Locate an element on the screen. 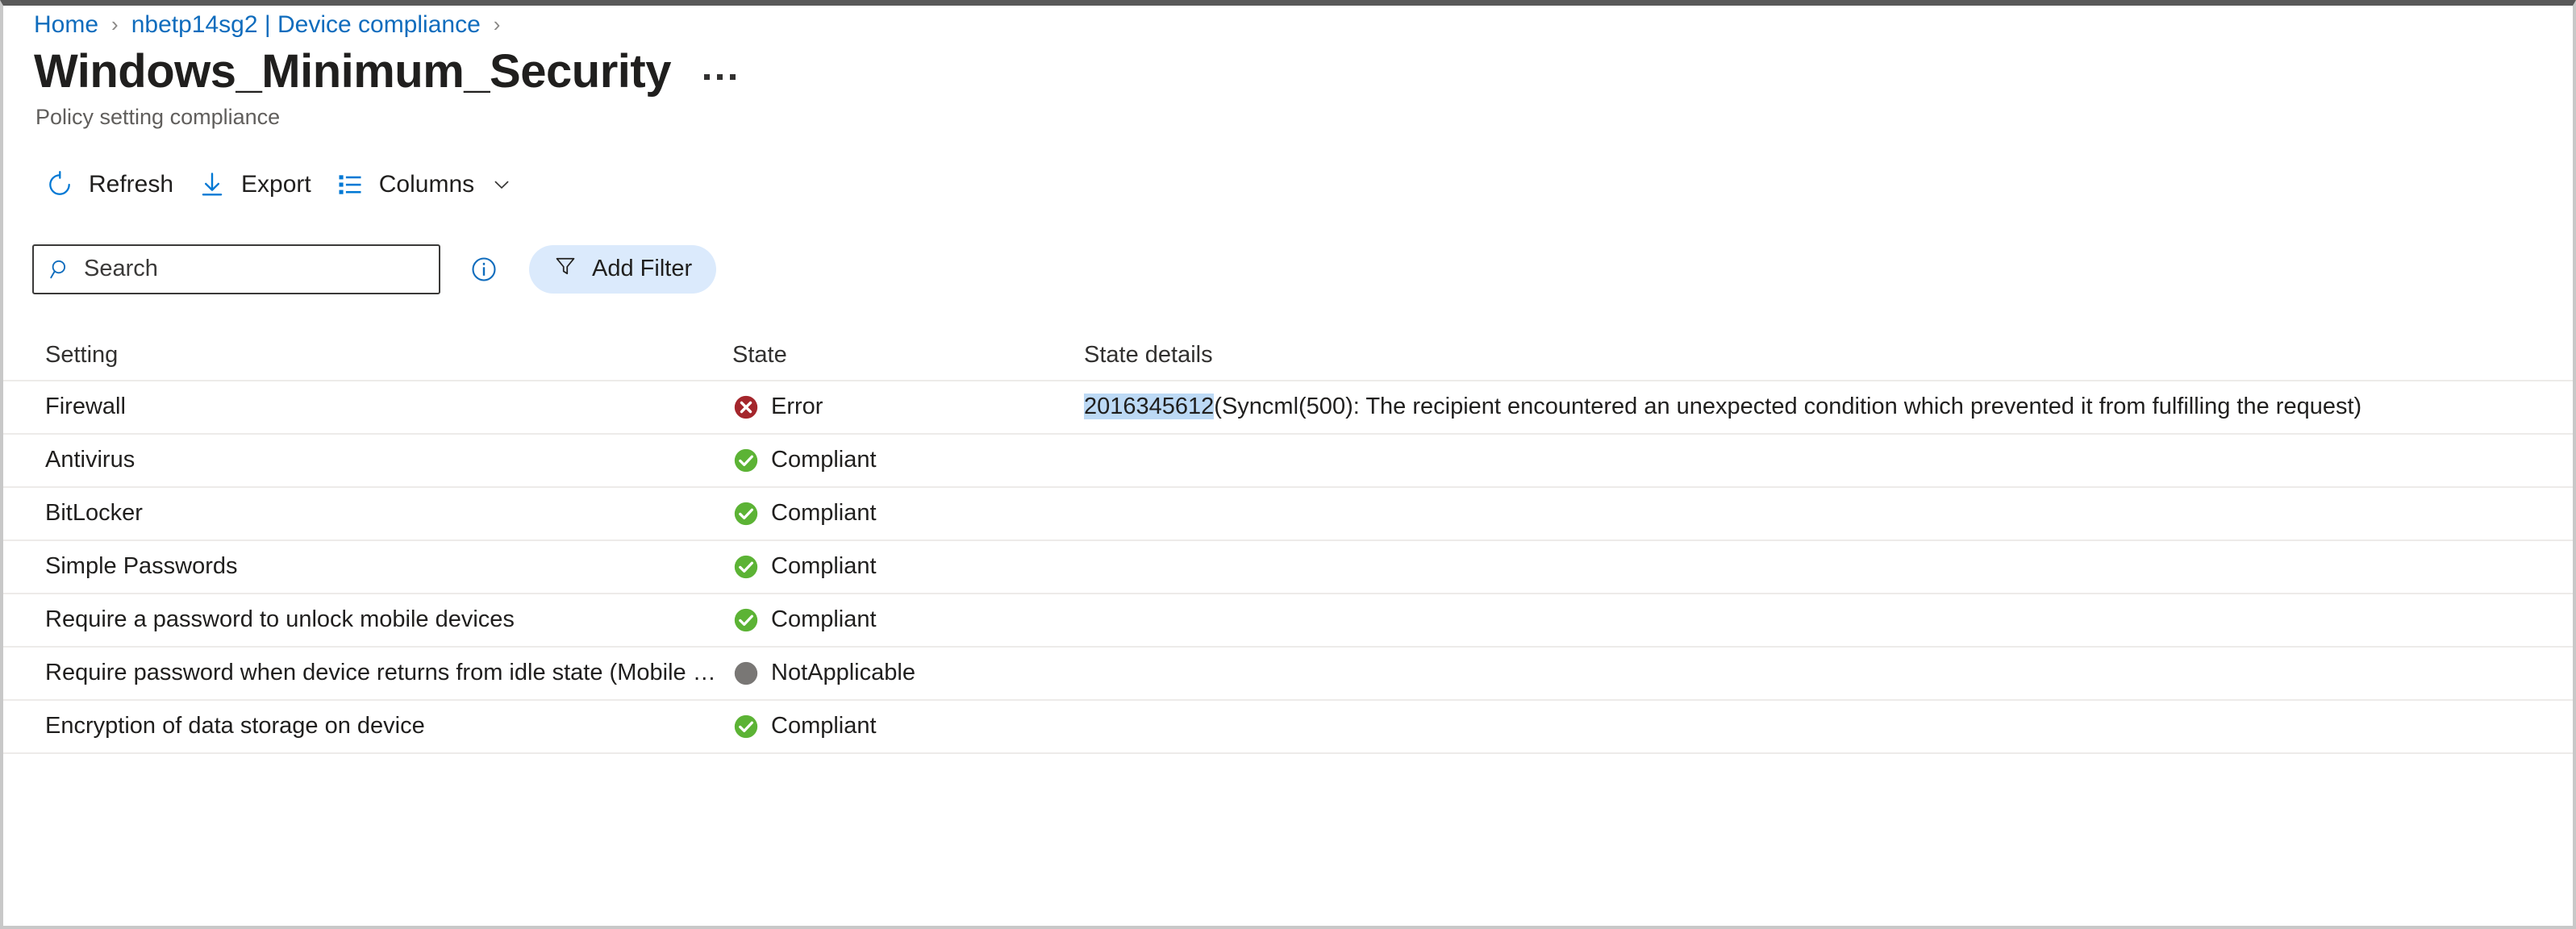 The width and height of the screenshot is (2576, 929). cell-setting: Firewall is located at coordinates (85, 407).